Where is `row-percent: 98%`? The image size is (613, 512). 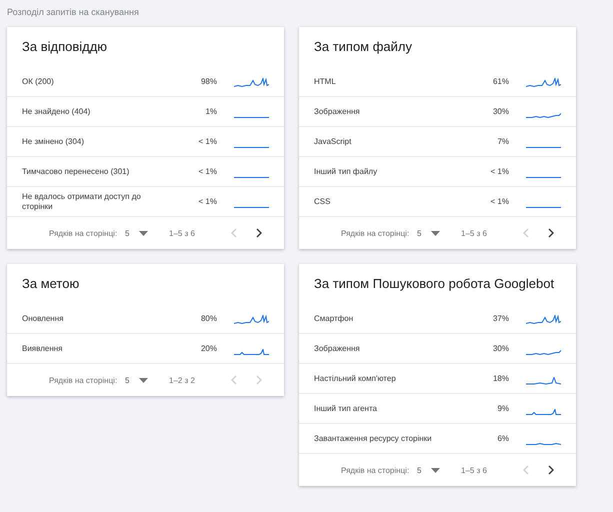
row-percent: 98% is located at coordinates (208, 81).